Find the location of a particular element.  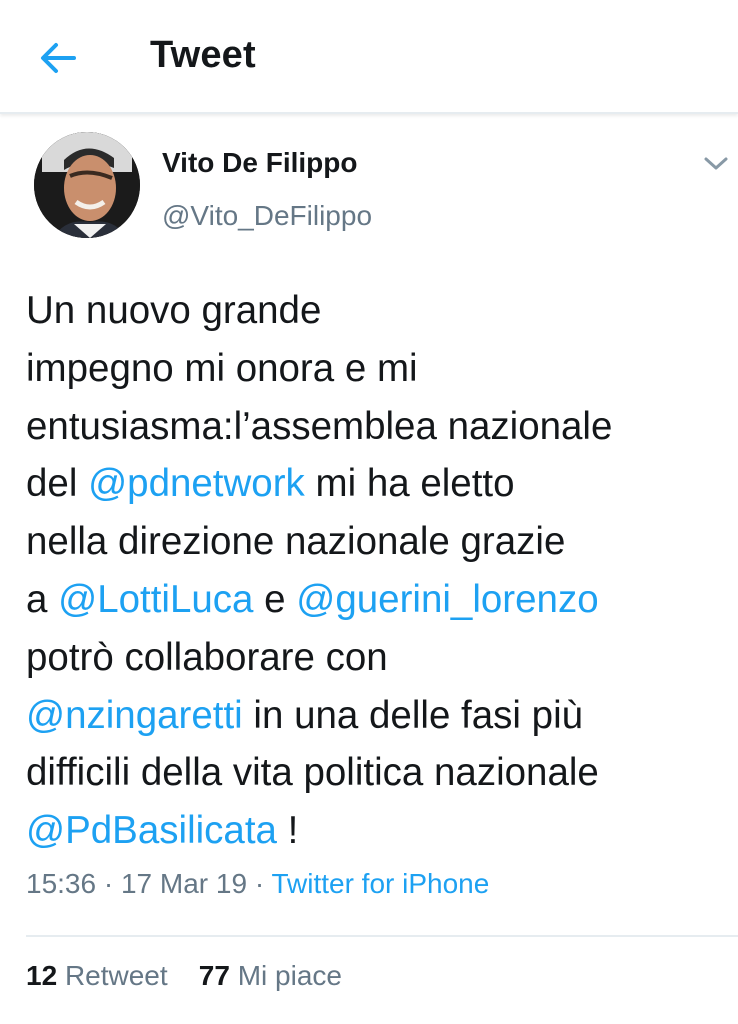

tweet-text-line: nella direzione nazionale grazie is located at coordinates (376, 542).